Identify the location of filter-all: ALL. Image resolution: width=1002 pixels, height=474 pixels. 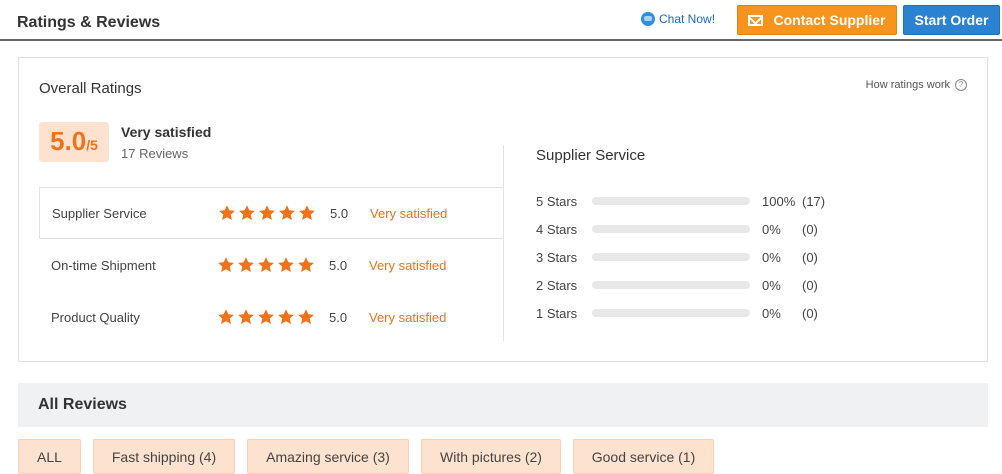
(49, 456).